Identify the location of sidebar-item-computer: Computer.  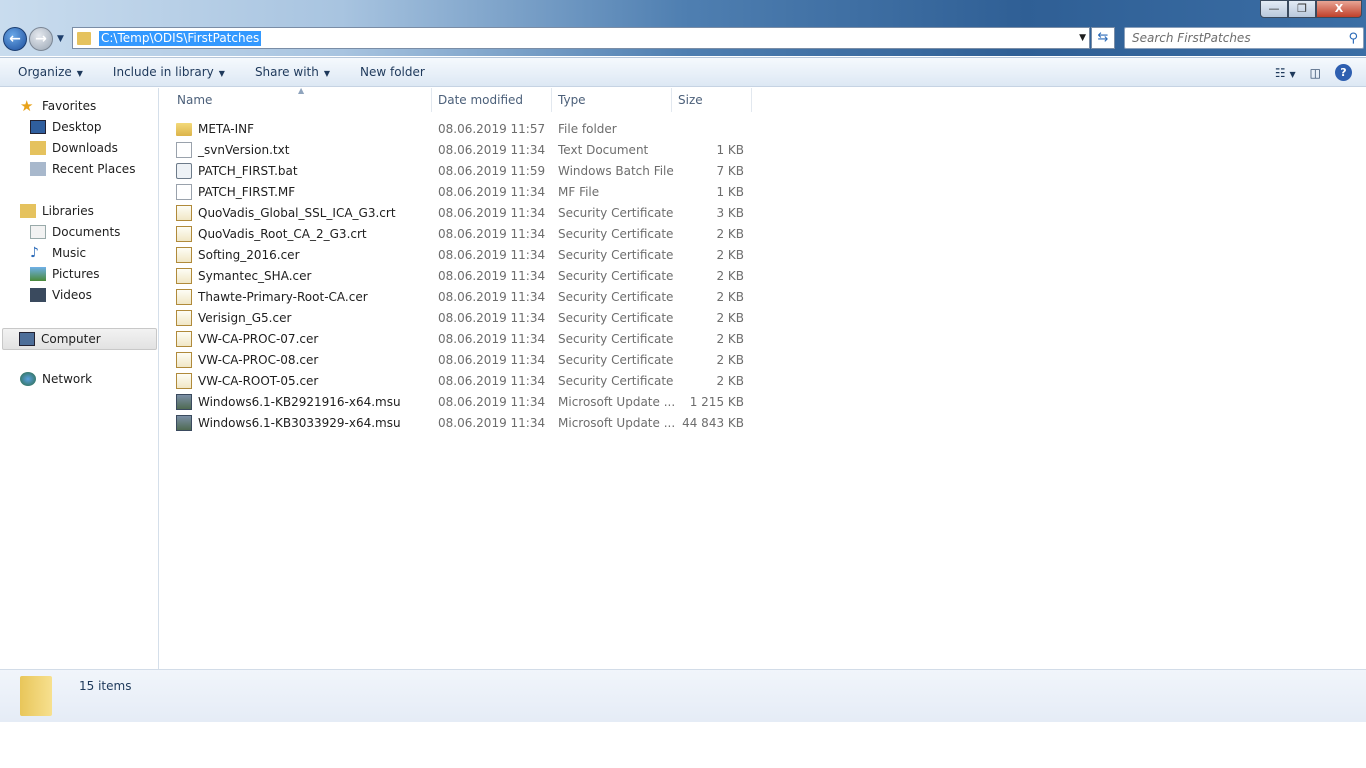
(79, 339).